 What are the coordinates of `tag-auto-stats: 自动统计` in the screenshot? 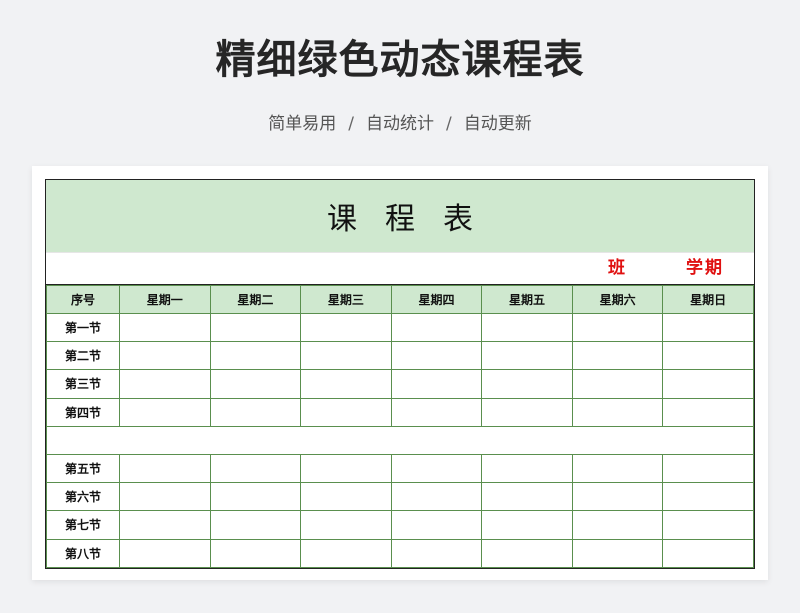 It's located at (400, 124).